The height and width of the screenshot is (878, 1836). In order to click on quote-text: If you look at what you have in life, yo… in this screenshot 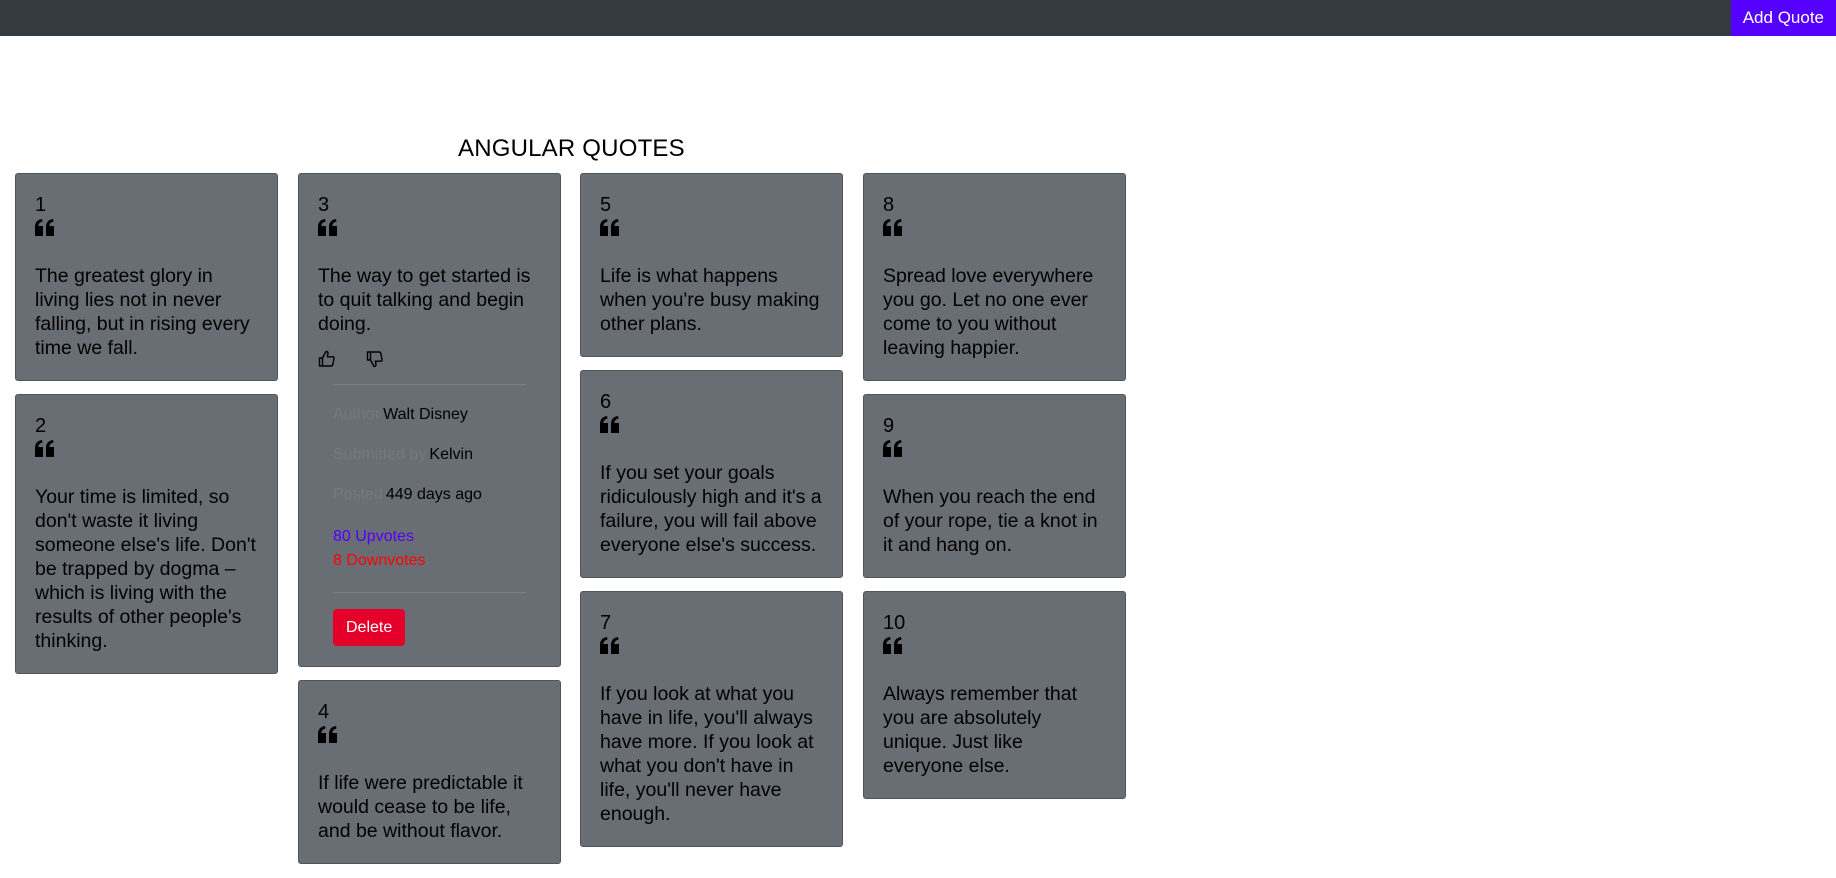, I will do `click(707, 754)`.